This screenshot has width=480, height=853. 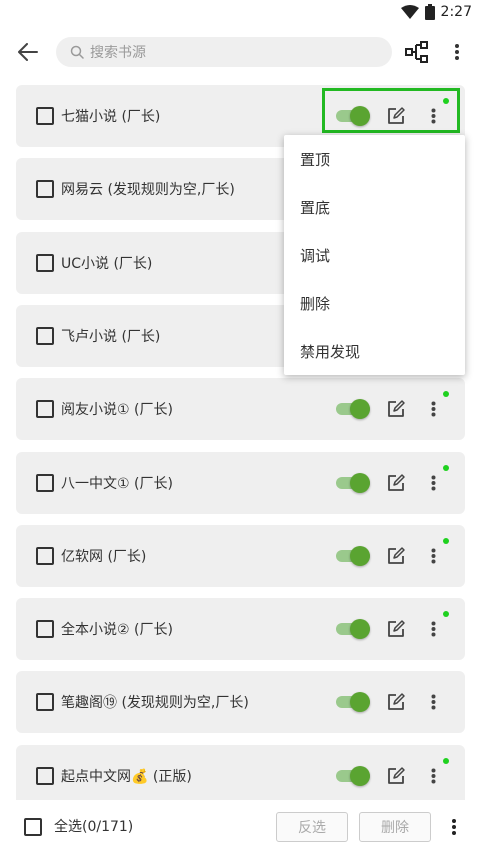 What do you see at coordinates (111, 337) in the screenshot?
I see `item-title: 飞卢小说 (厂长)` at bounding box center [111, 337].